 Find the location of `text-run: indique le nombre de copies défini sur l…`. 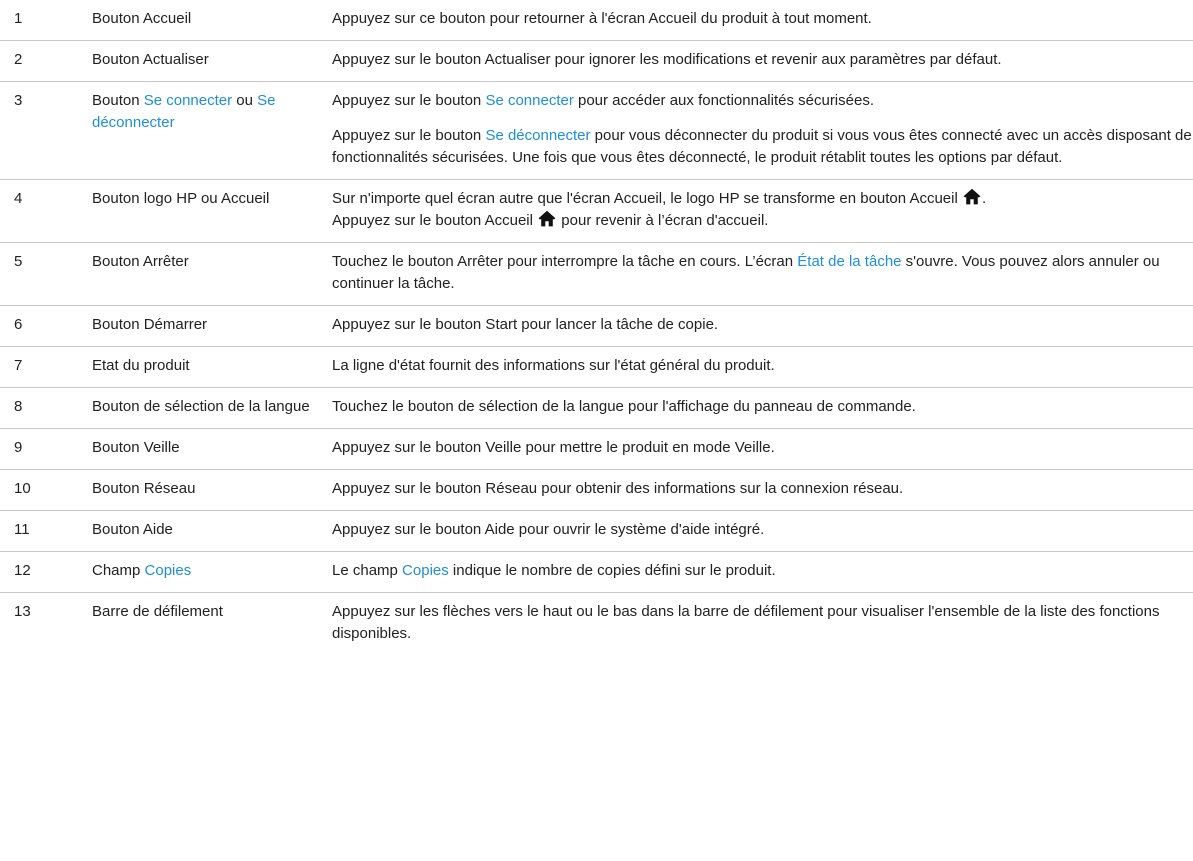

text-run: indique le nombre de copies défini sur l… is located at coordinates (612, 570).